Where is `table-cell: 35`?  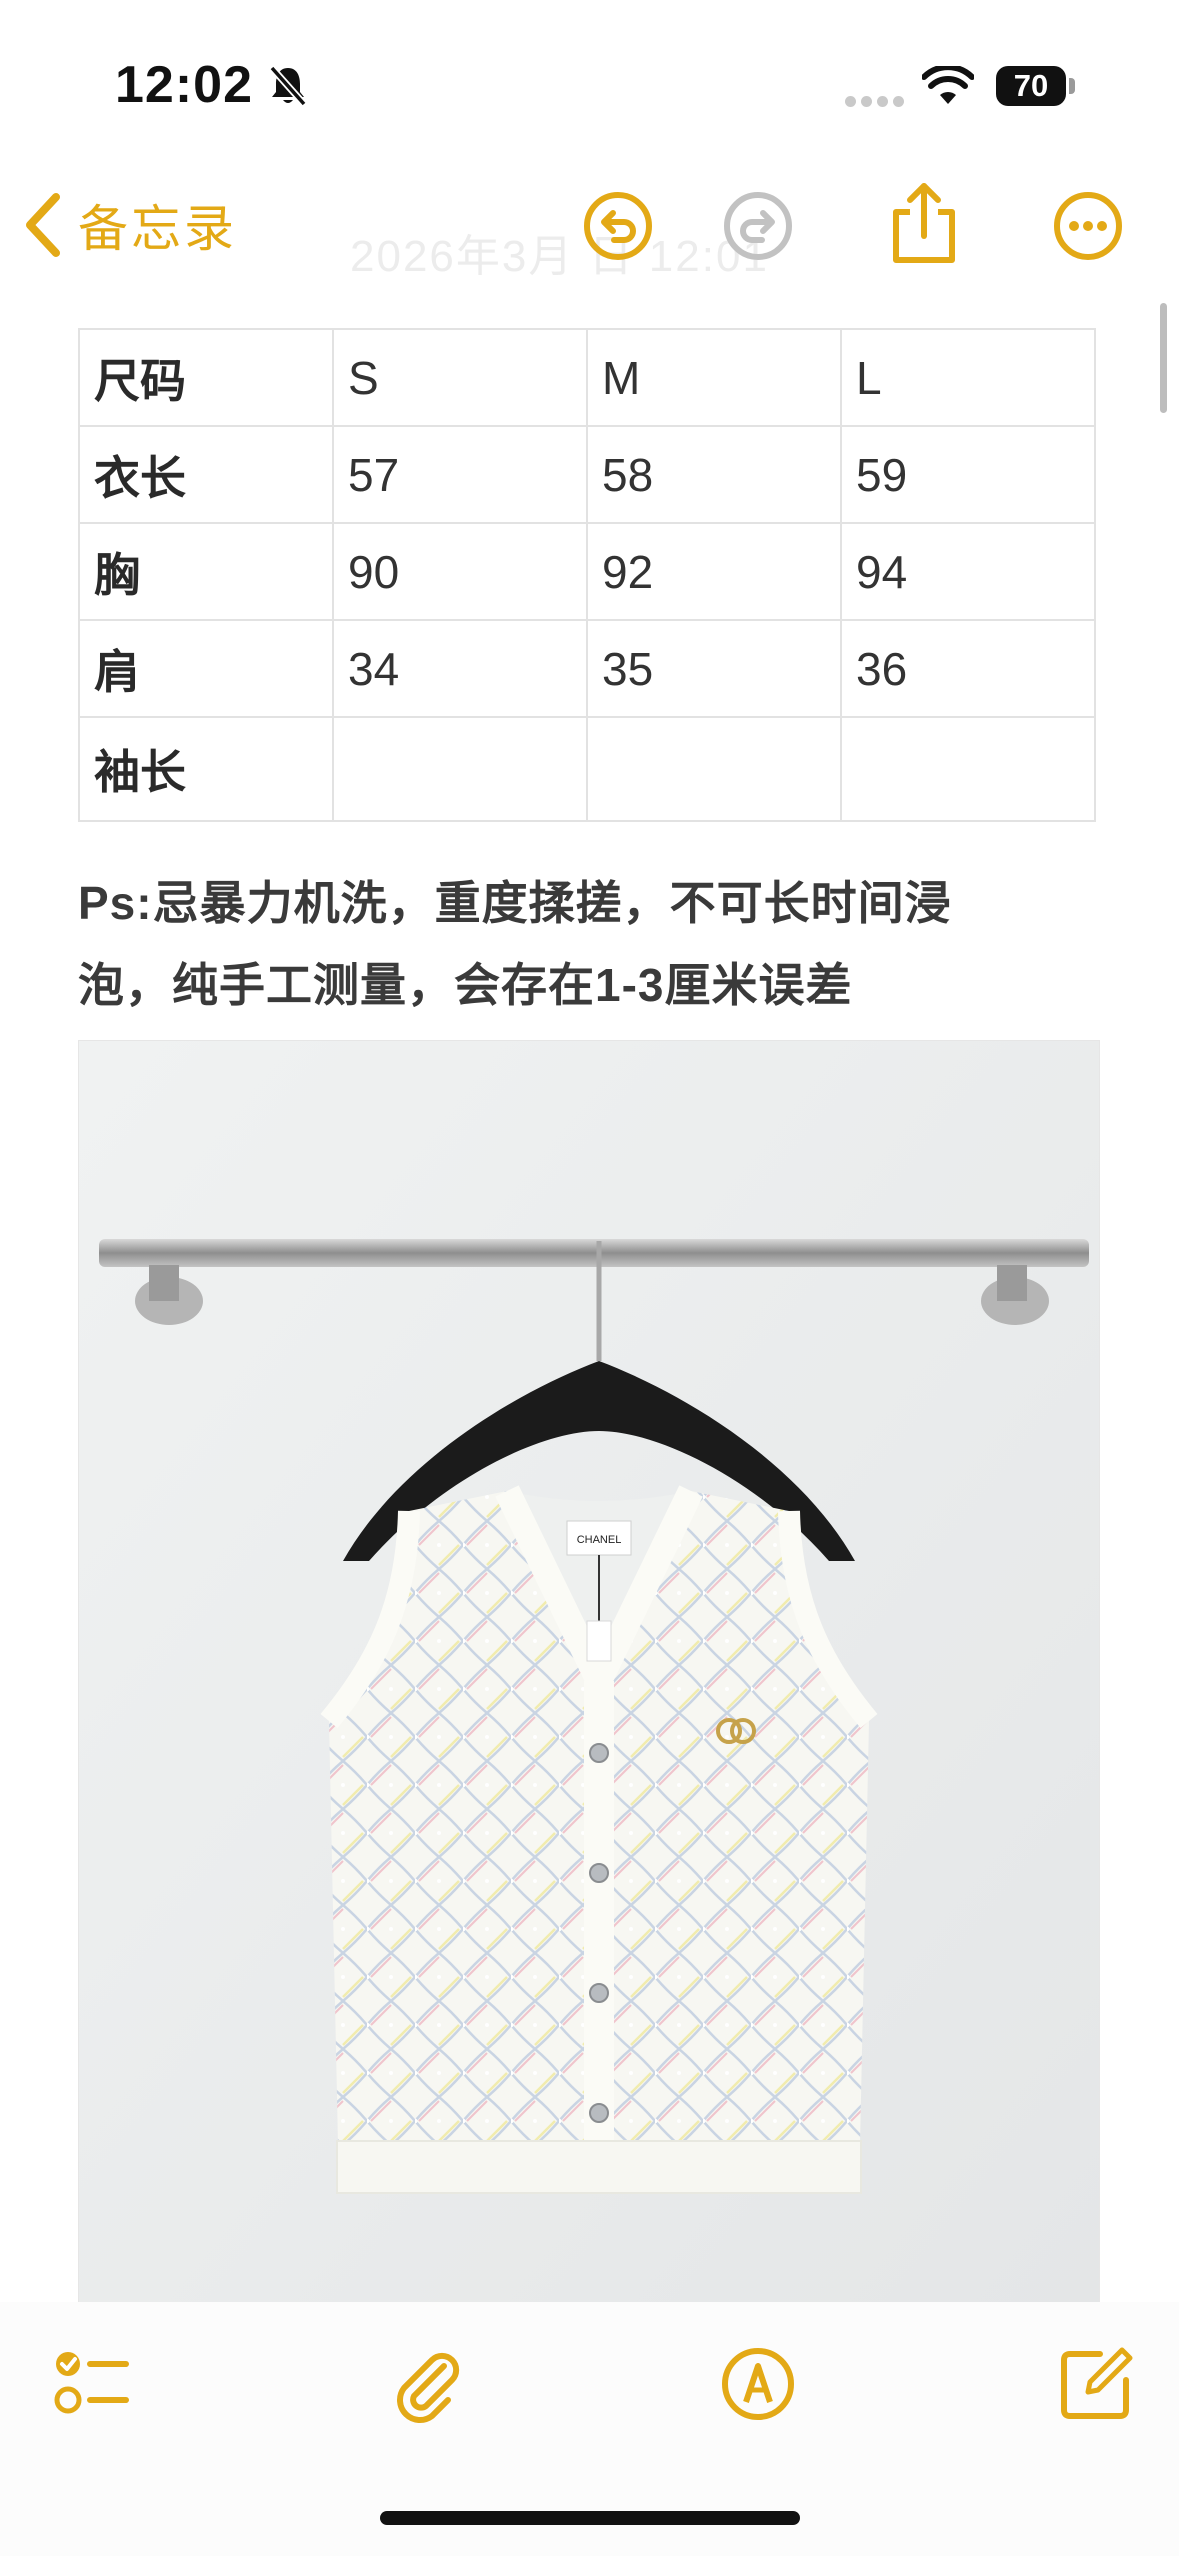
table-cell: 35 is located at coordinates (714, 668).